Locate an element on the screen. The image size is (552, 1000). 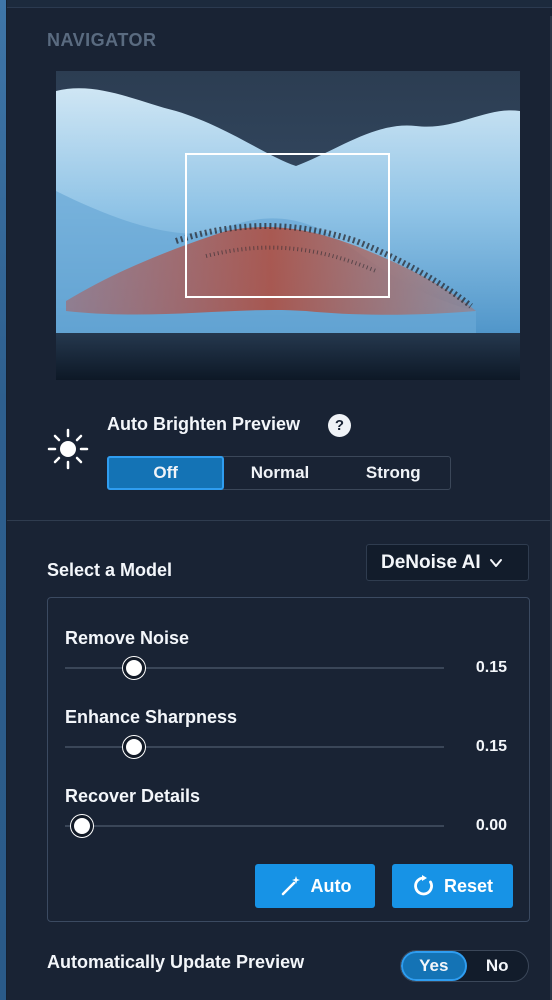
brighten-strong-option: Strong is located at coordinates (393, 473).